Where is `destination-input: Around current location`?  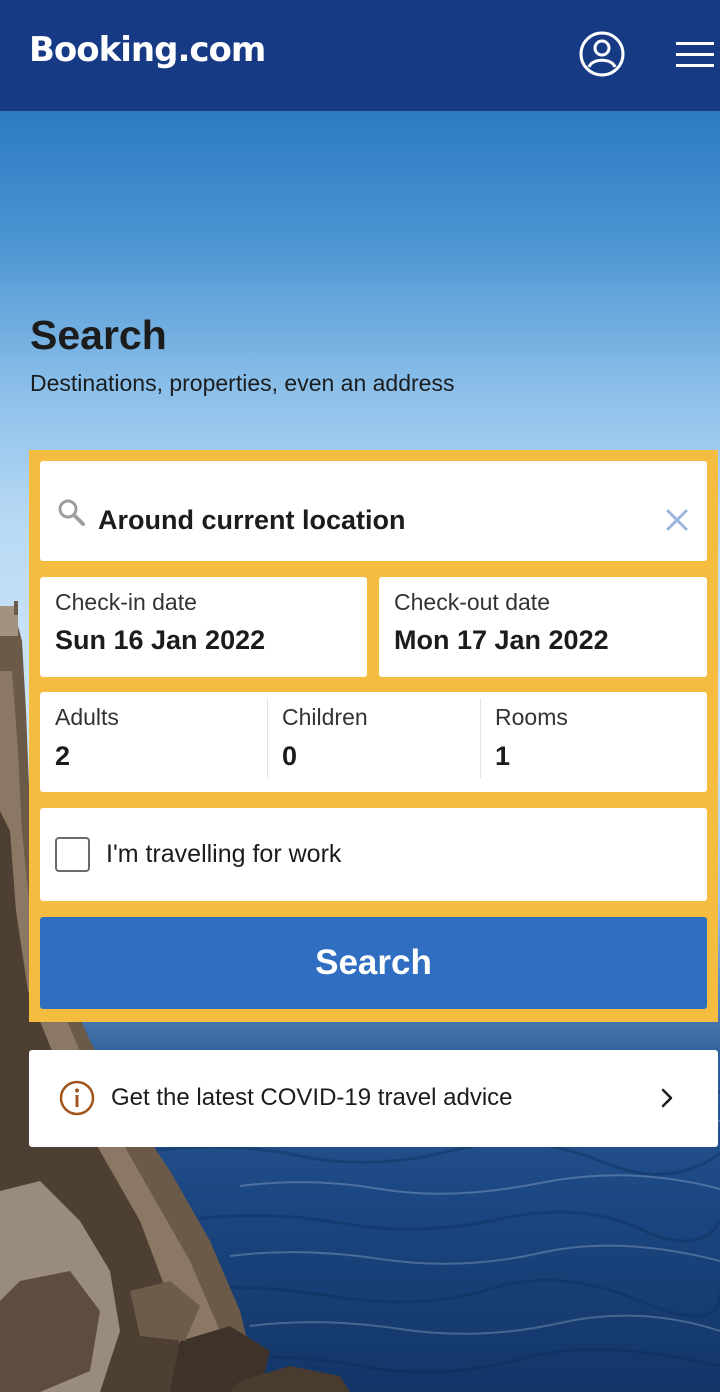 destination-input: Around current location is located at coordinates (373, 511).